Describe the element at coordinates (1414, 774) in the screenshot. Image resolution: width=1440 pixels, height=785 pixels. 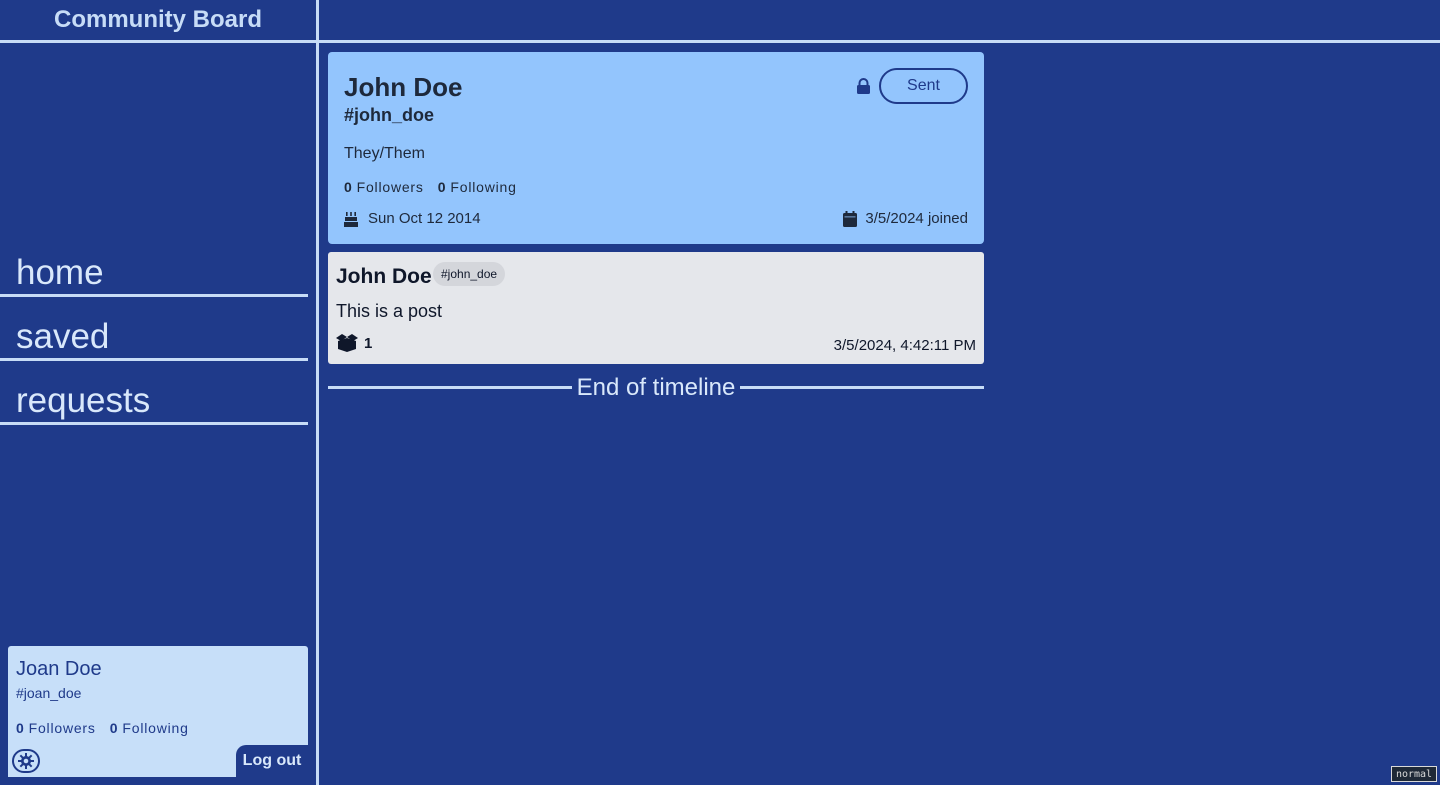
I see `mode-indicator: normal` at that location.